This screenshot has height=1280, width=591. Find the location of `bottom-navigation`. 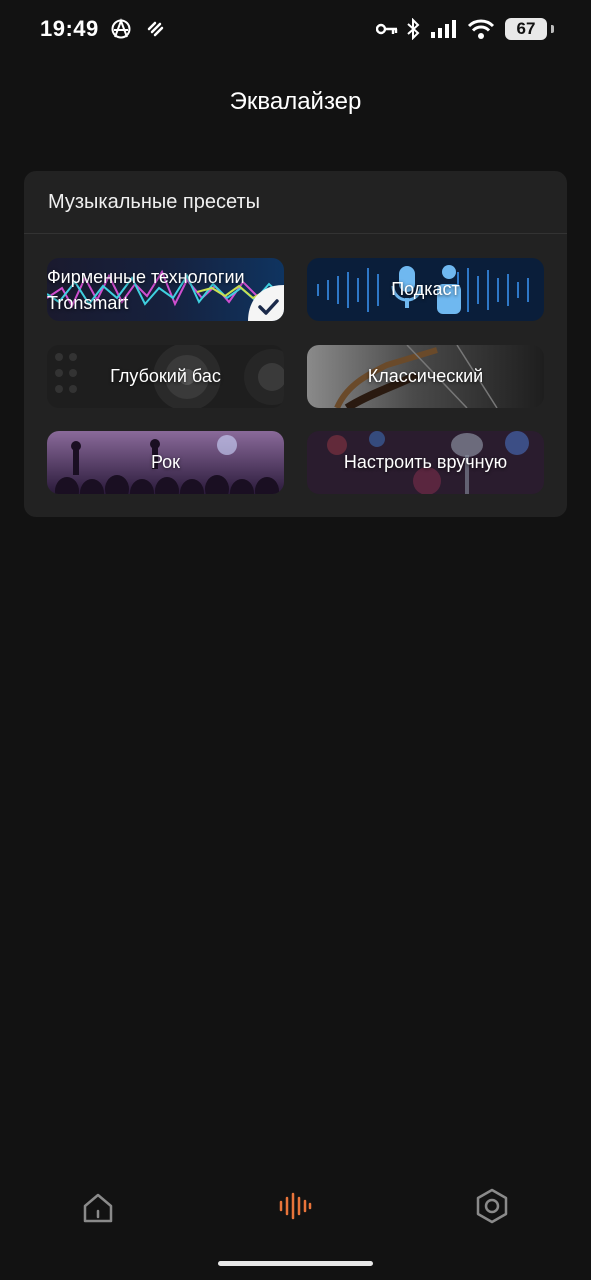

bottom-navigation is located at coordinates (295, 1210).